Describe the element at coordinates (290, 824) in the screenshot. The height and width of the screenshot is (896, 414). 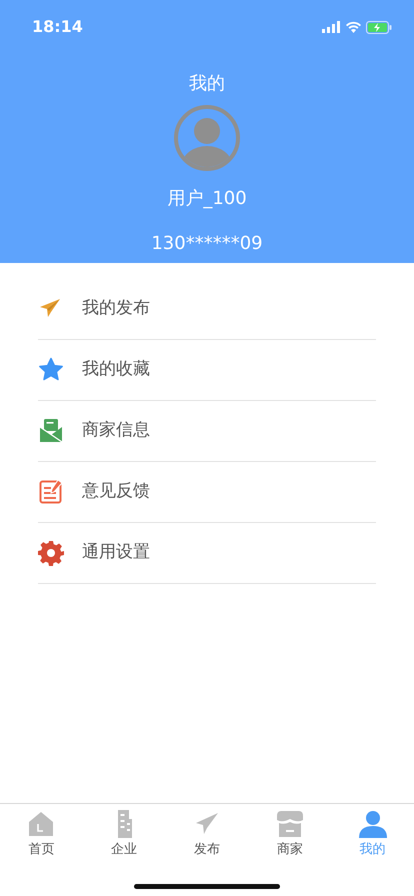
I see `shop-icon` at that location.